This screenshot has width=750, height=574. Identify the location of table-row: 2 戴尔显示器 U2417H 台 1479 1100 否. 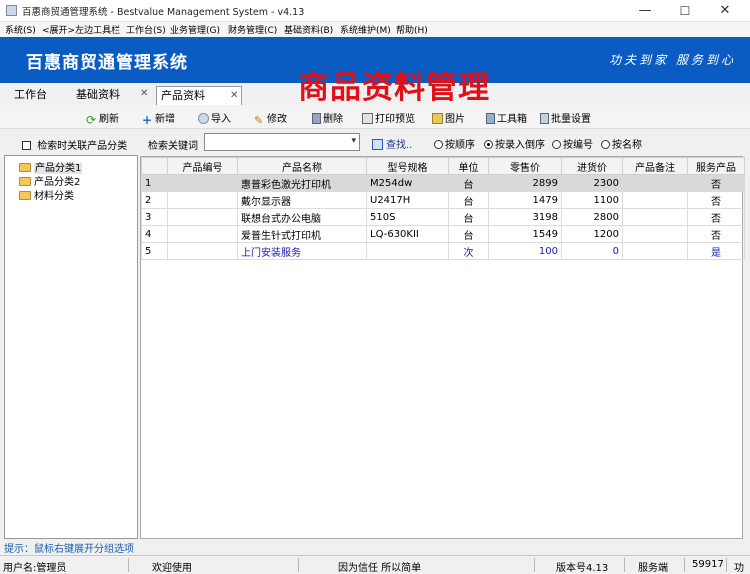
(443, 200).